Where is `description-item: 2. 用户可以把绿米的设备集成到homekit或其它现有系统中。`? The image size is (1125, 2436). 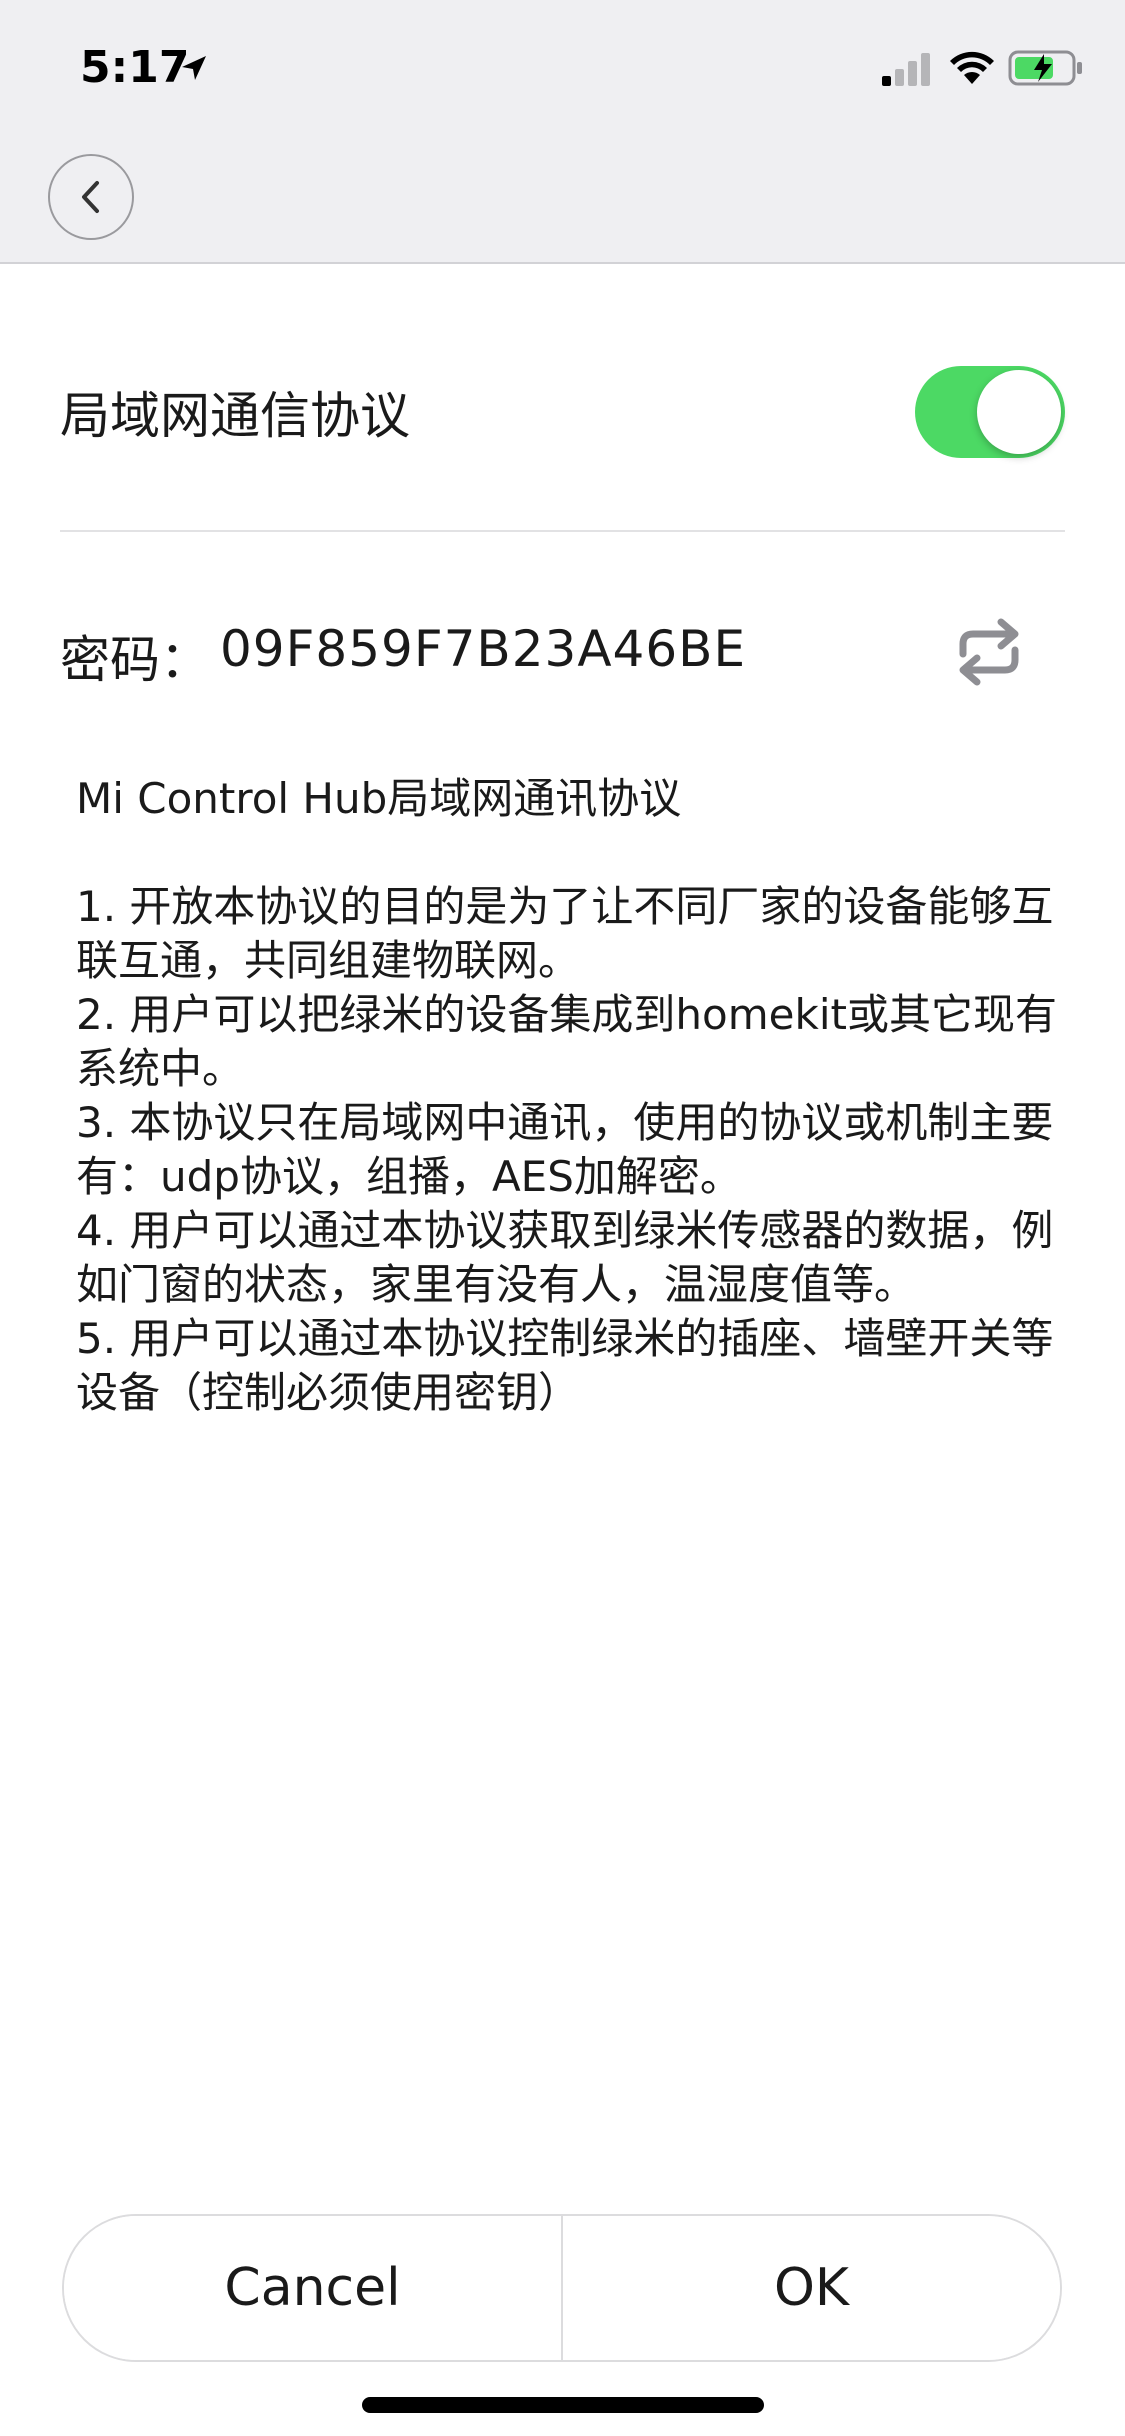
description-item: 2. 用户可以把绿米的设备集成到homekit或其它现有系统中。 is located at coordinates (566, 1041).